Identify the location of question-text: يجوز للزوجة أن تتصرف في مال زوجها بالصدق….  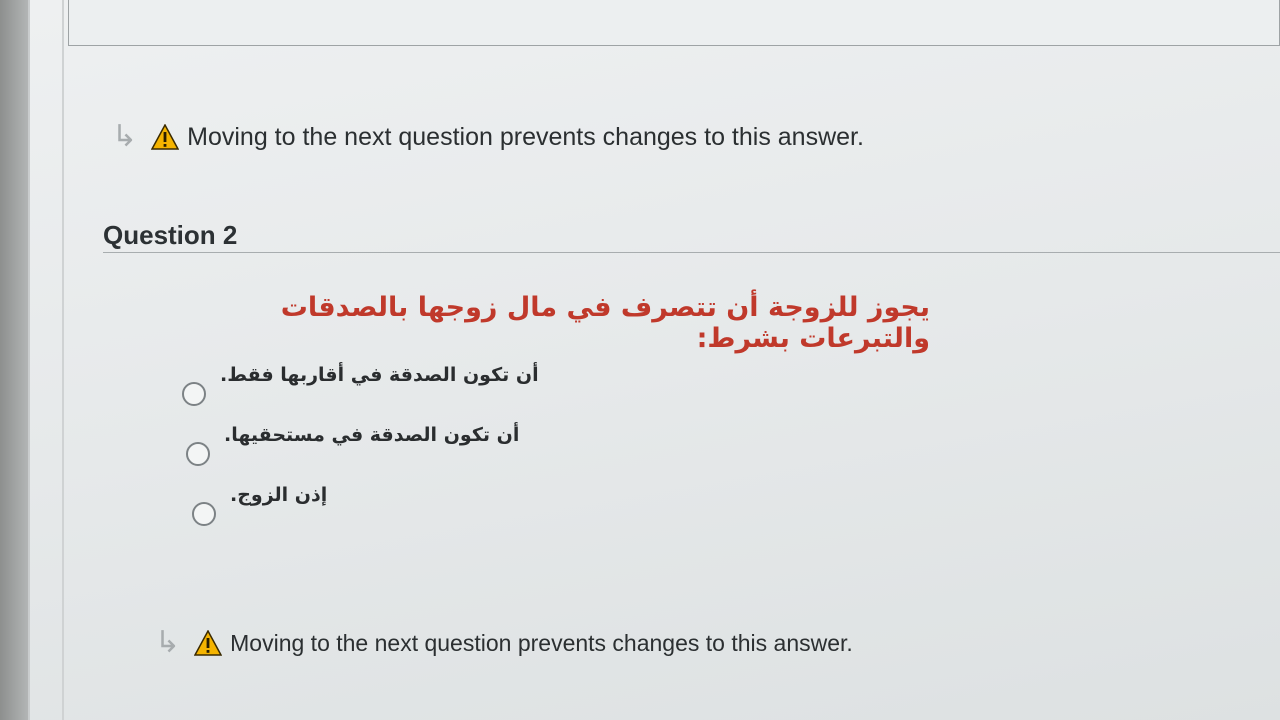
(605, 323).